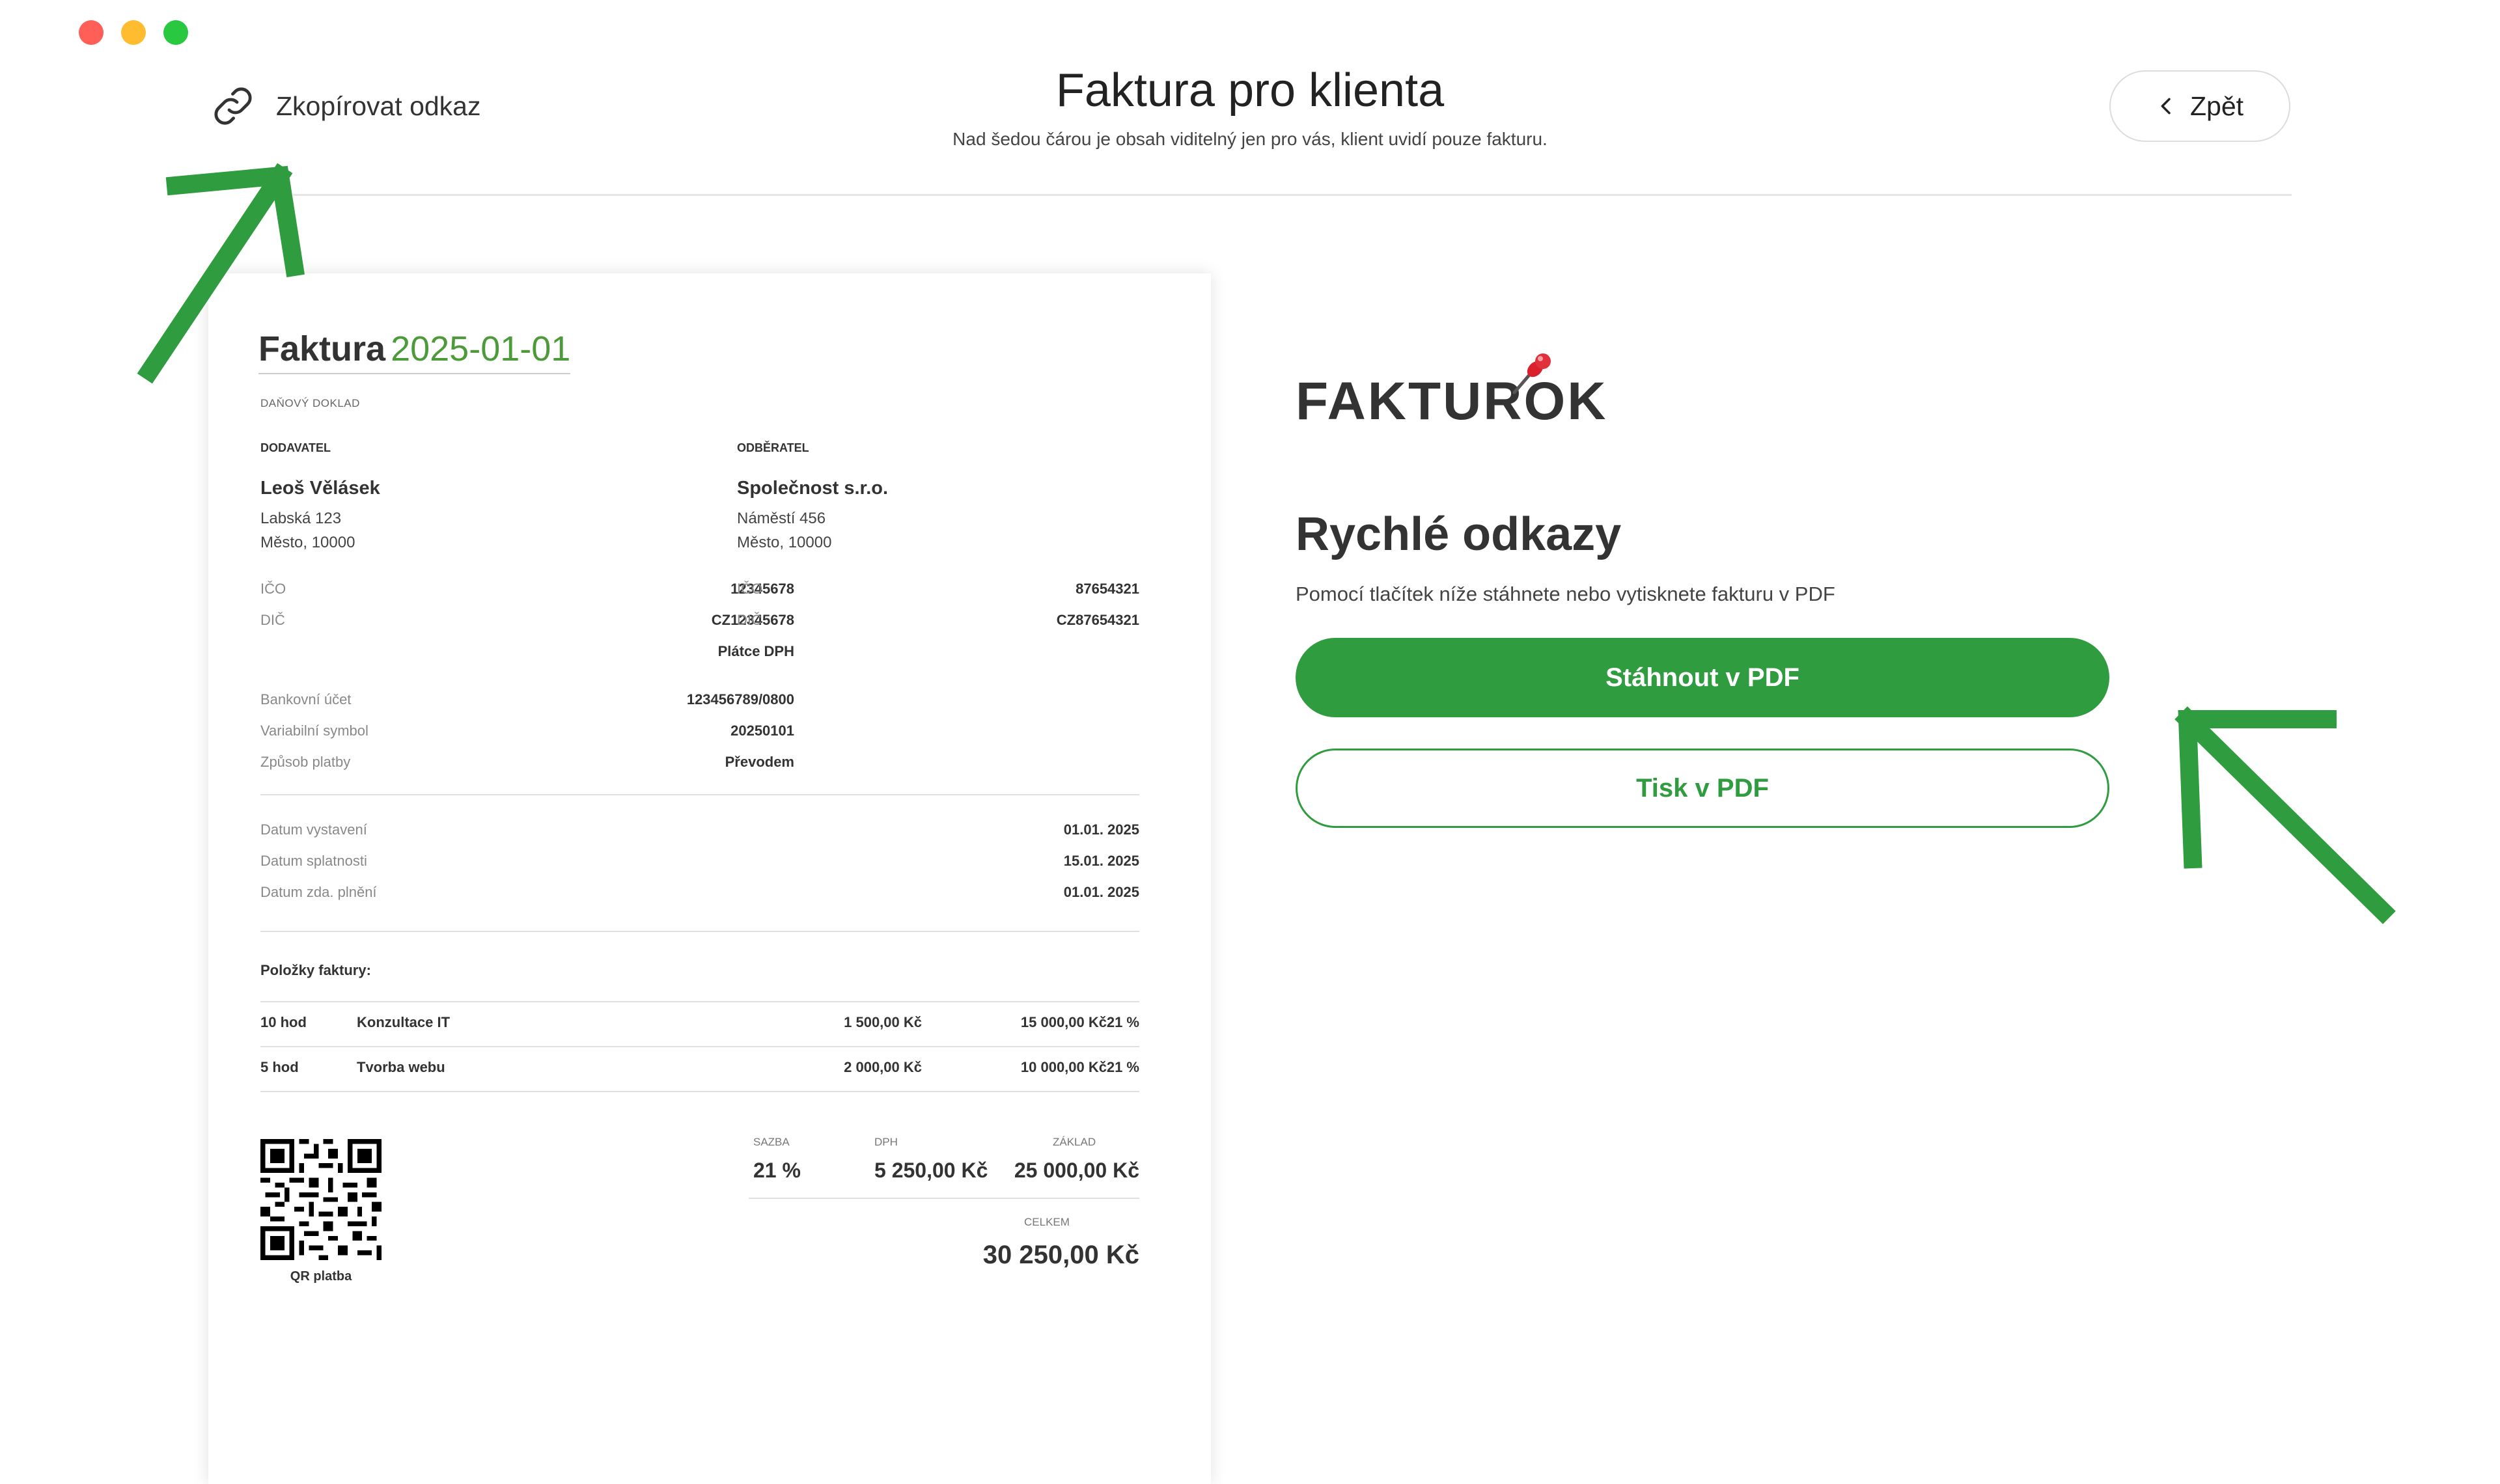 The image size is (2500, 1484). Describe the element at coordinates (1702, 677) in the screenshot. I see `download-pdf-button: Stáhnout v PDF` at that location.